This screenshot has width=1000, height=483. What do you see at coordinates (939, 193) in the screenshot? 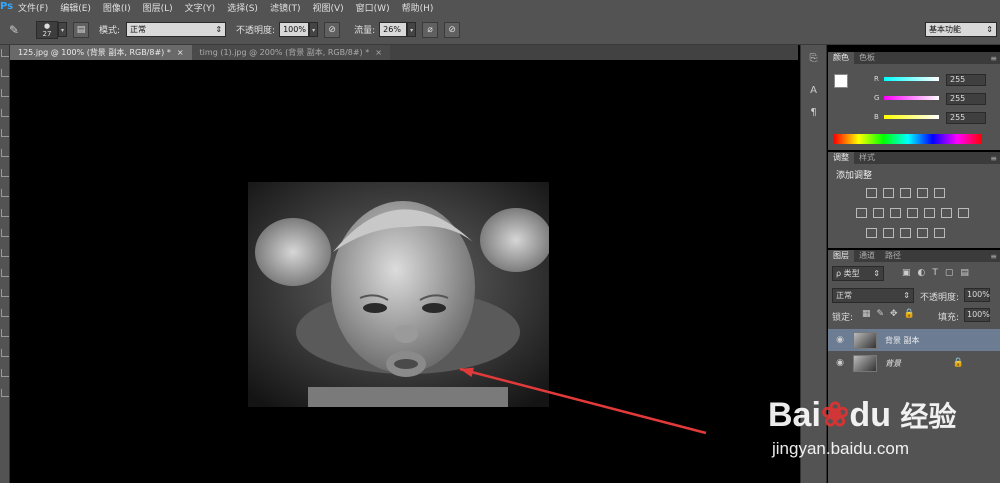
I see `vibrance-icon` at bounding box center [939, 193].